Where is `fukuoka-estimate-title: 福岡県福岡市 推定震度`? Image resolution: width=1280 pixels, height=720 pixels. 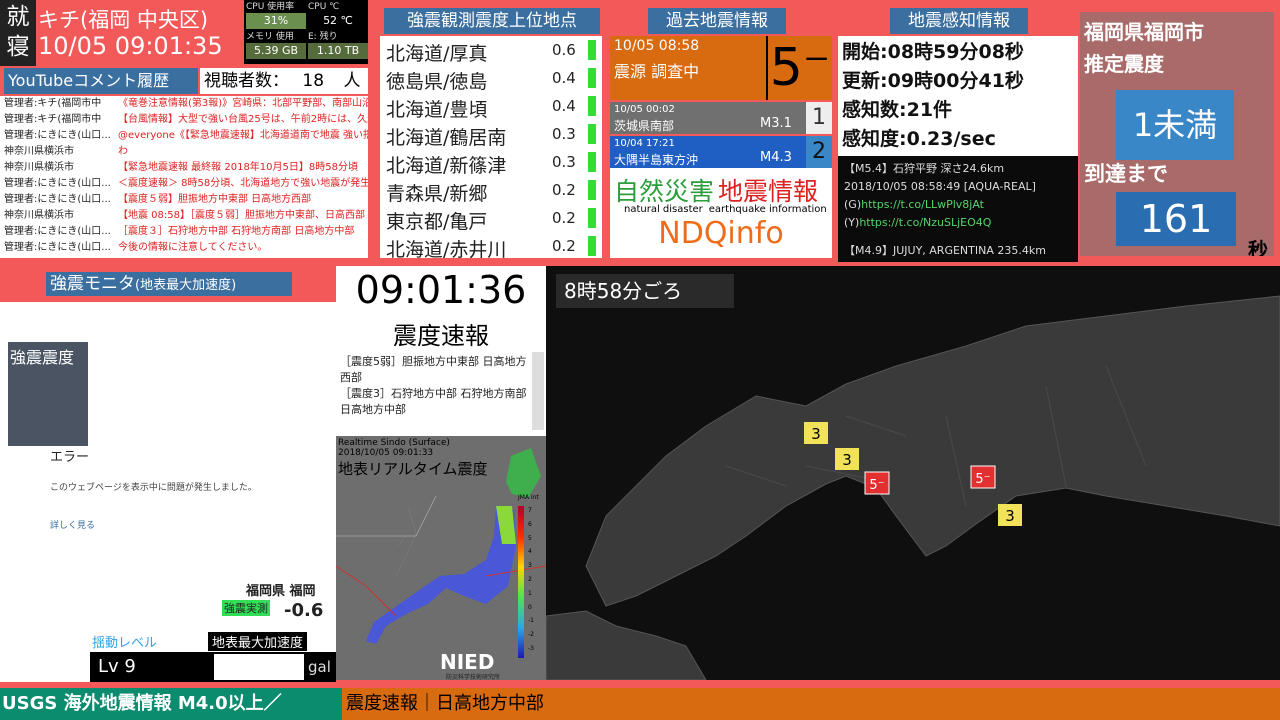 fukuoka-estimate-title: 福岡県福岡市 推定震度 is located at coordinates (1144, 48).